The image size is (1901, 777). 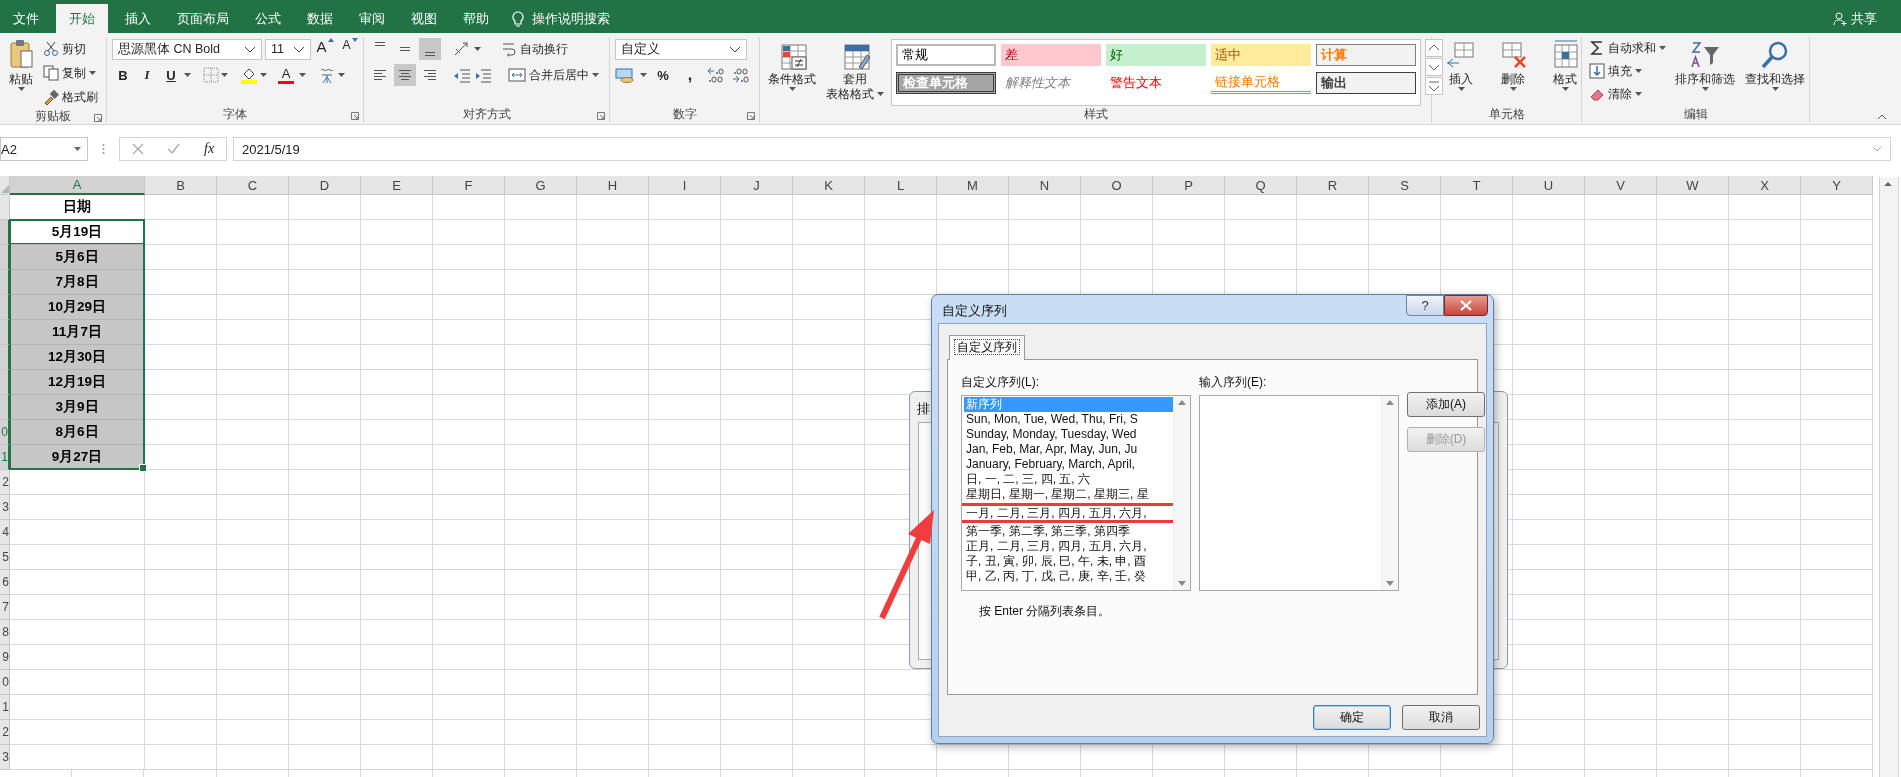 What do you see at coordinates (187, 49) in the screenshot?
I see `font-name-field: 思源黑体 CN Bold` at bounding box center [187, 49].